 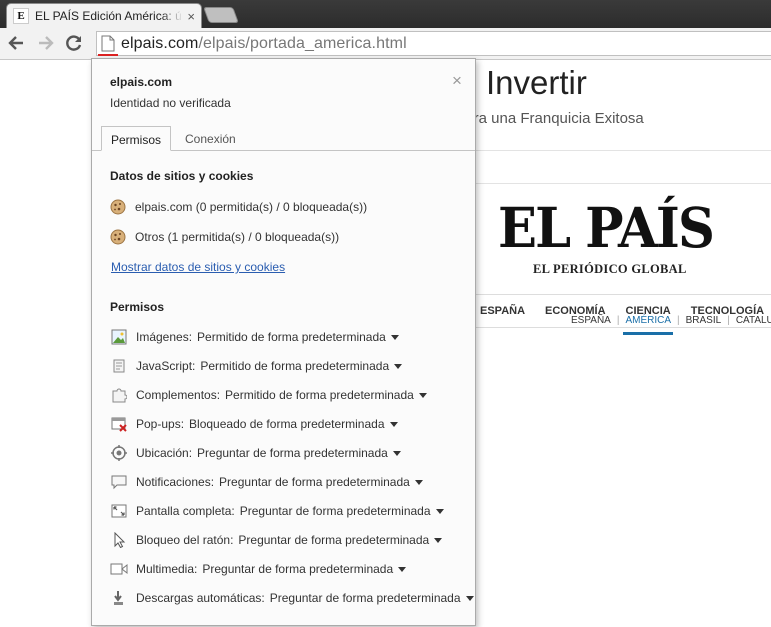 What do you see at coordinates (620, 311) in the screenshot?
I see `section-nav: ESPAÑA ECONOMÍA CIENCIA TECNOLOGÍA` at bounding box center [620, 311].